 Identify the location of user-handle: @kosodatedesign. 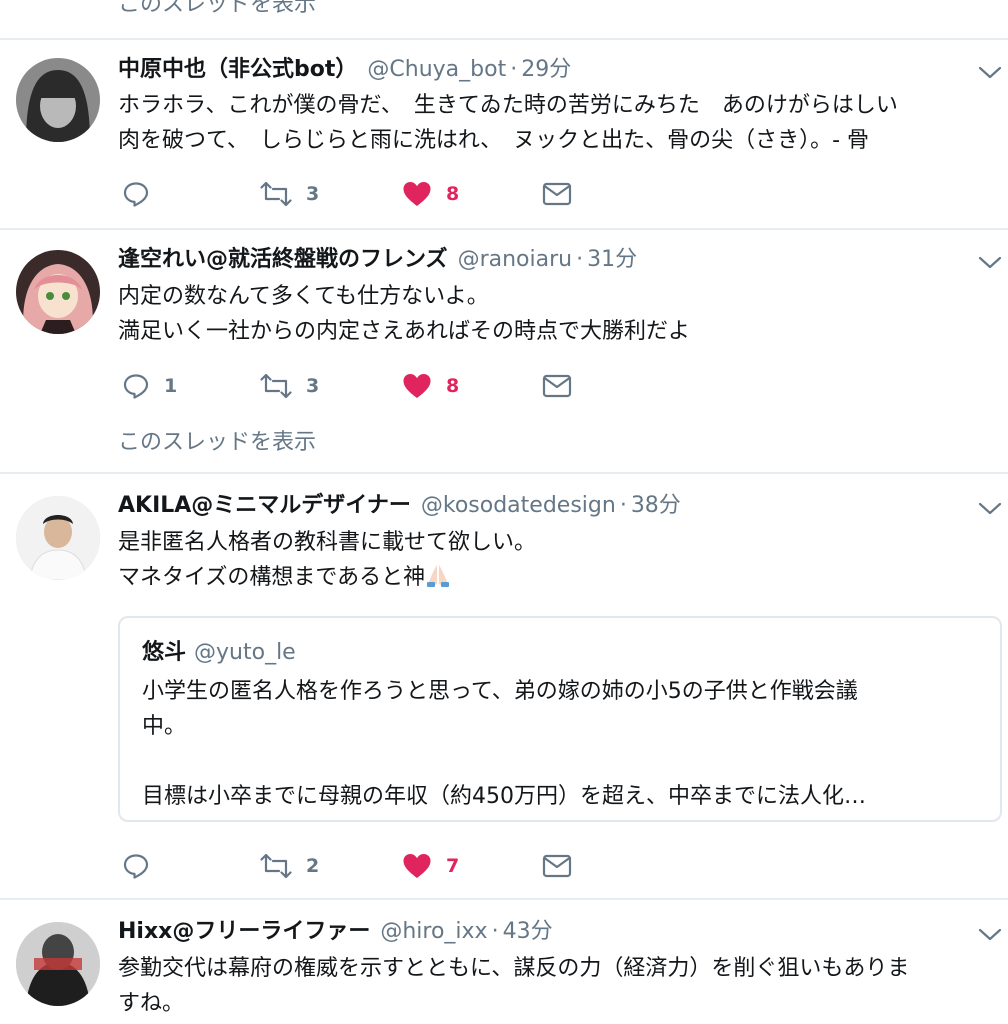
(518, 505).